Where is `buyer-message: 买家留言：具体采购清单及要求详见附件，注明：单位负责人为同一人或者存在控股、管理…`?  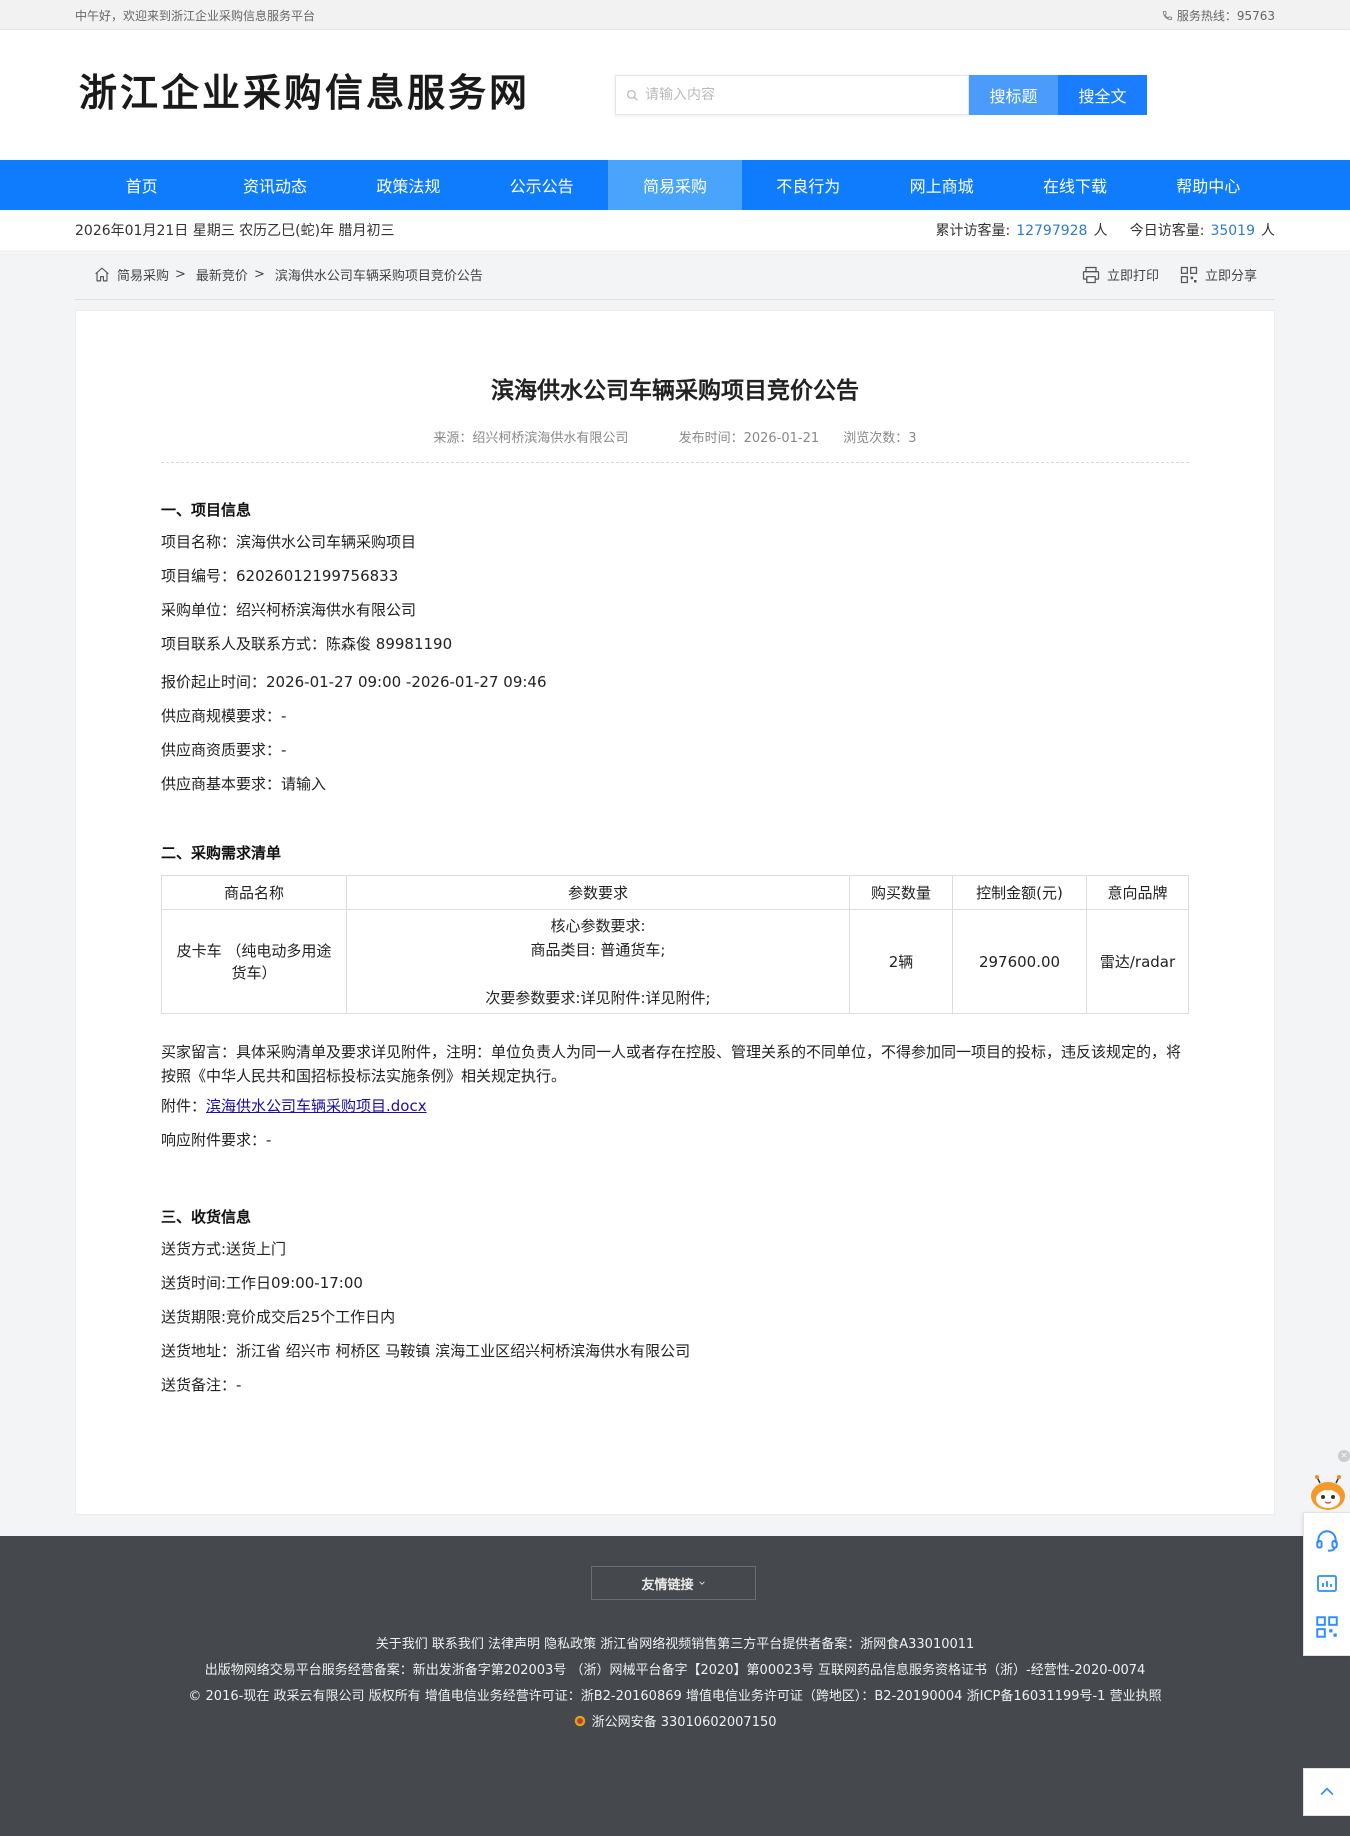
buyer-message: 买家留言：具体采购清单及要求详见附件，注明：单位负责人为同一人或者存在控股、管理… is located at coordinates (671, 1064).